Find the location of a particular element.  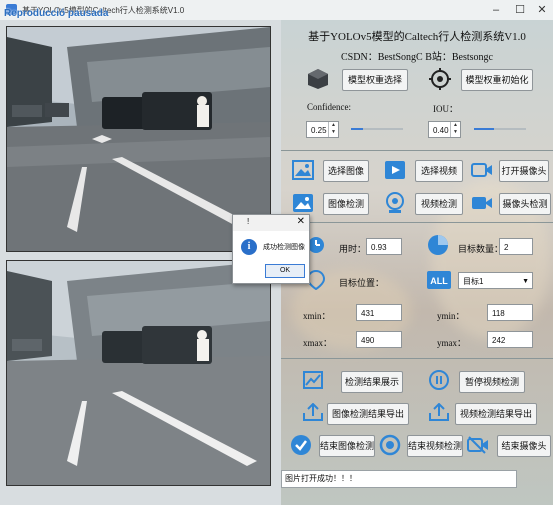

end-image-detect-button: 结束图像检测 is located at coordinates (347, 446).